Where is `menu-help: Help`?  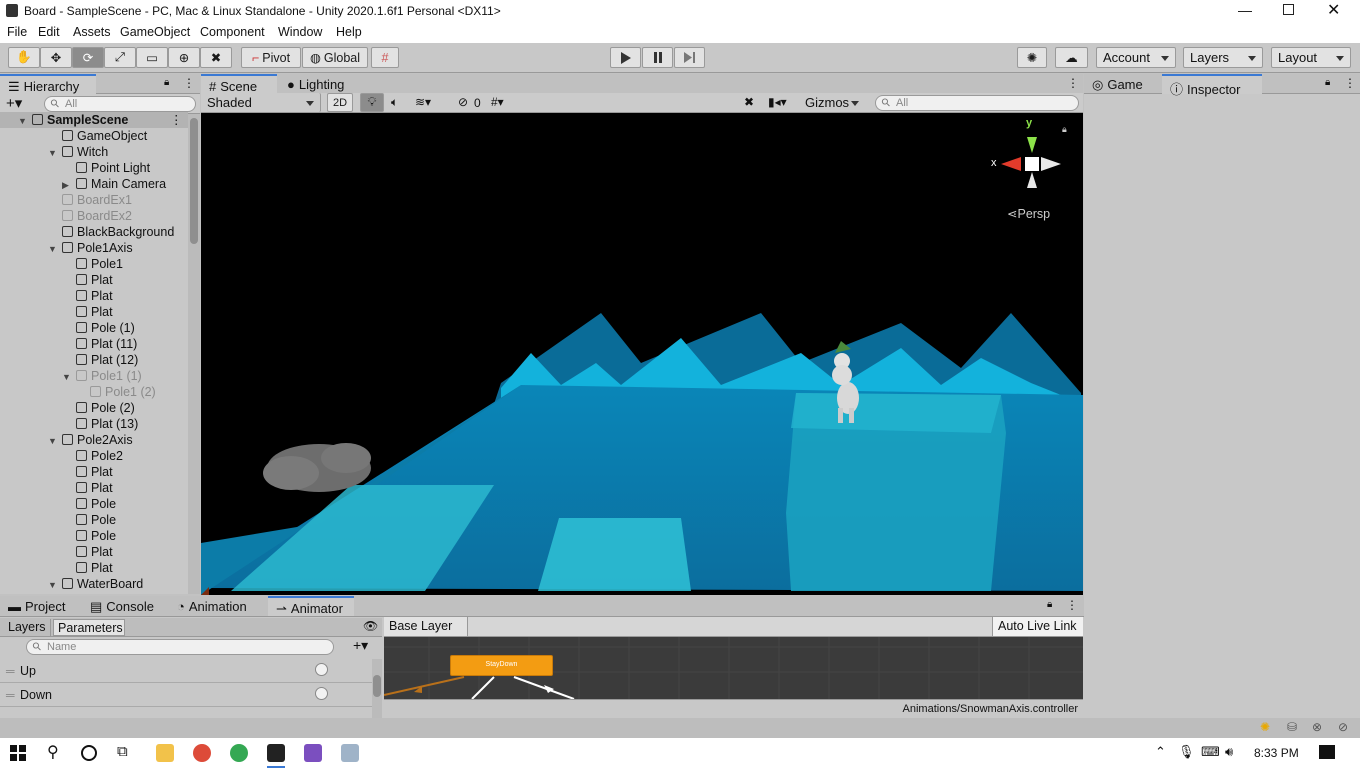
menu-help: Help is located at coordinates (349, 32).